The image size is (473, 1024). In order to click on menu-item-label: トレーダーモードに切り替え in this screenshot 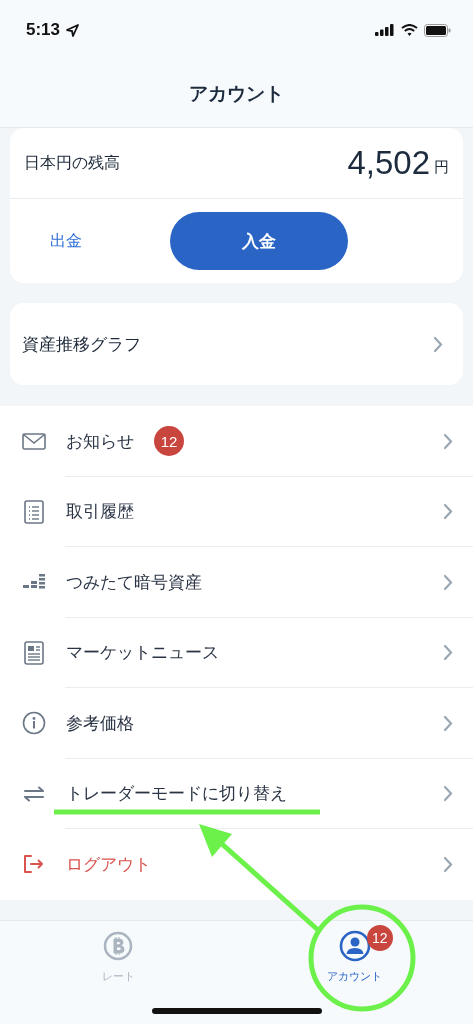, I will do `click(176, 794)`.